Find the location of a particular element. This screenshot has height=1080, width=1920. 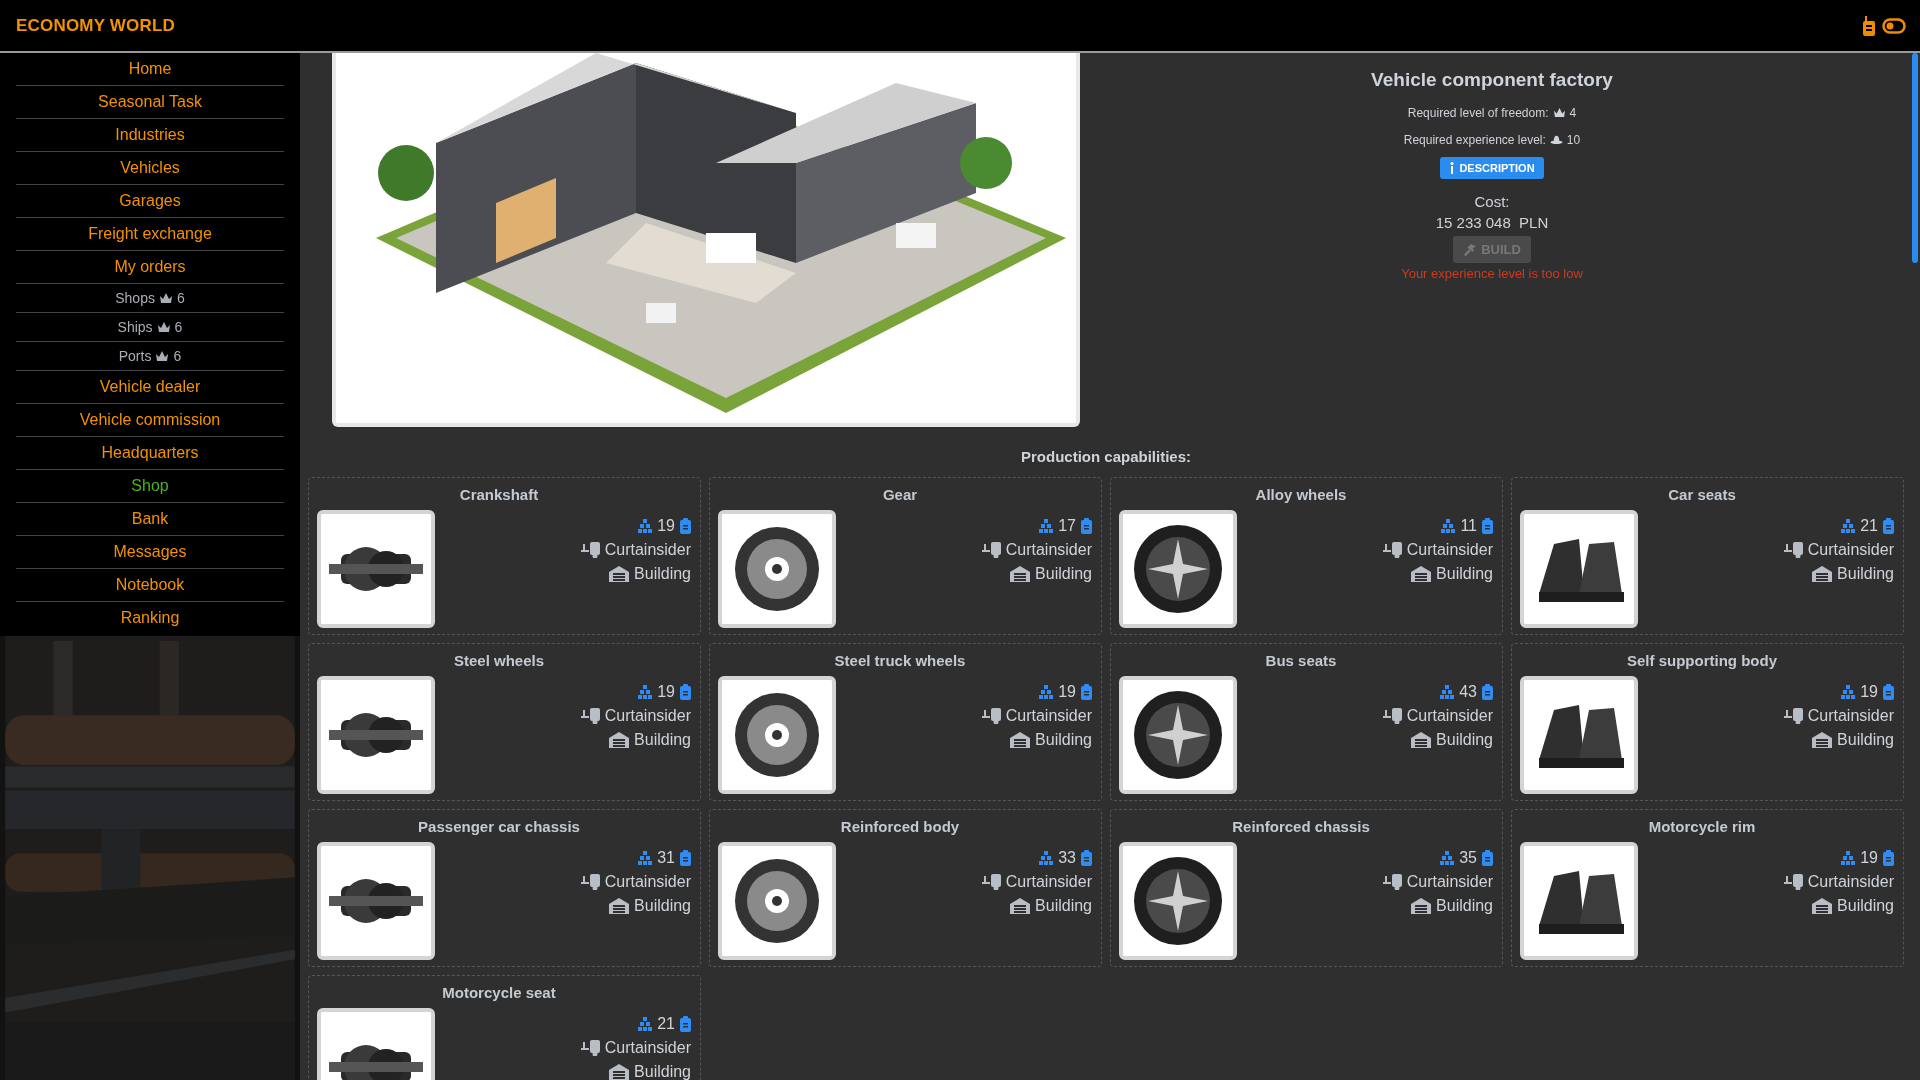

product-count: 35 is located at coordinates (1468, 857).